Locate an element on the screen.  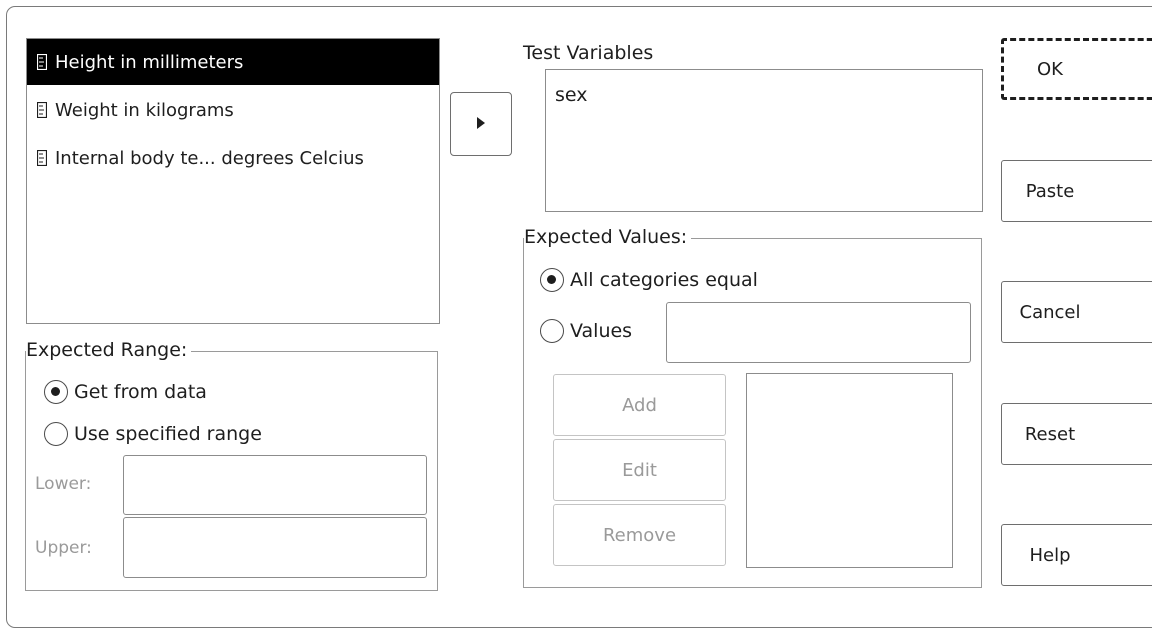
help-label: Help is located at coordinates (1050, 555).